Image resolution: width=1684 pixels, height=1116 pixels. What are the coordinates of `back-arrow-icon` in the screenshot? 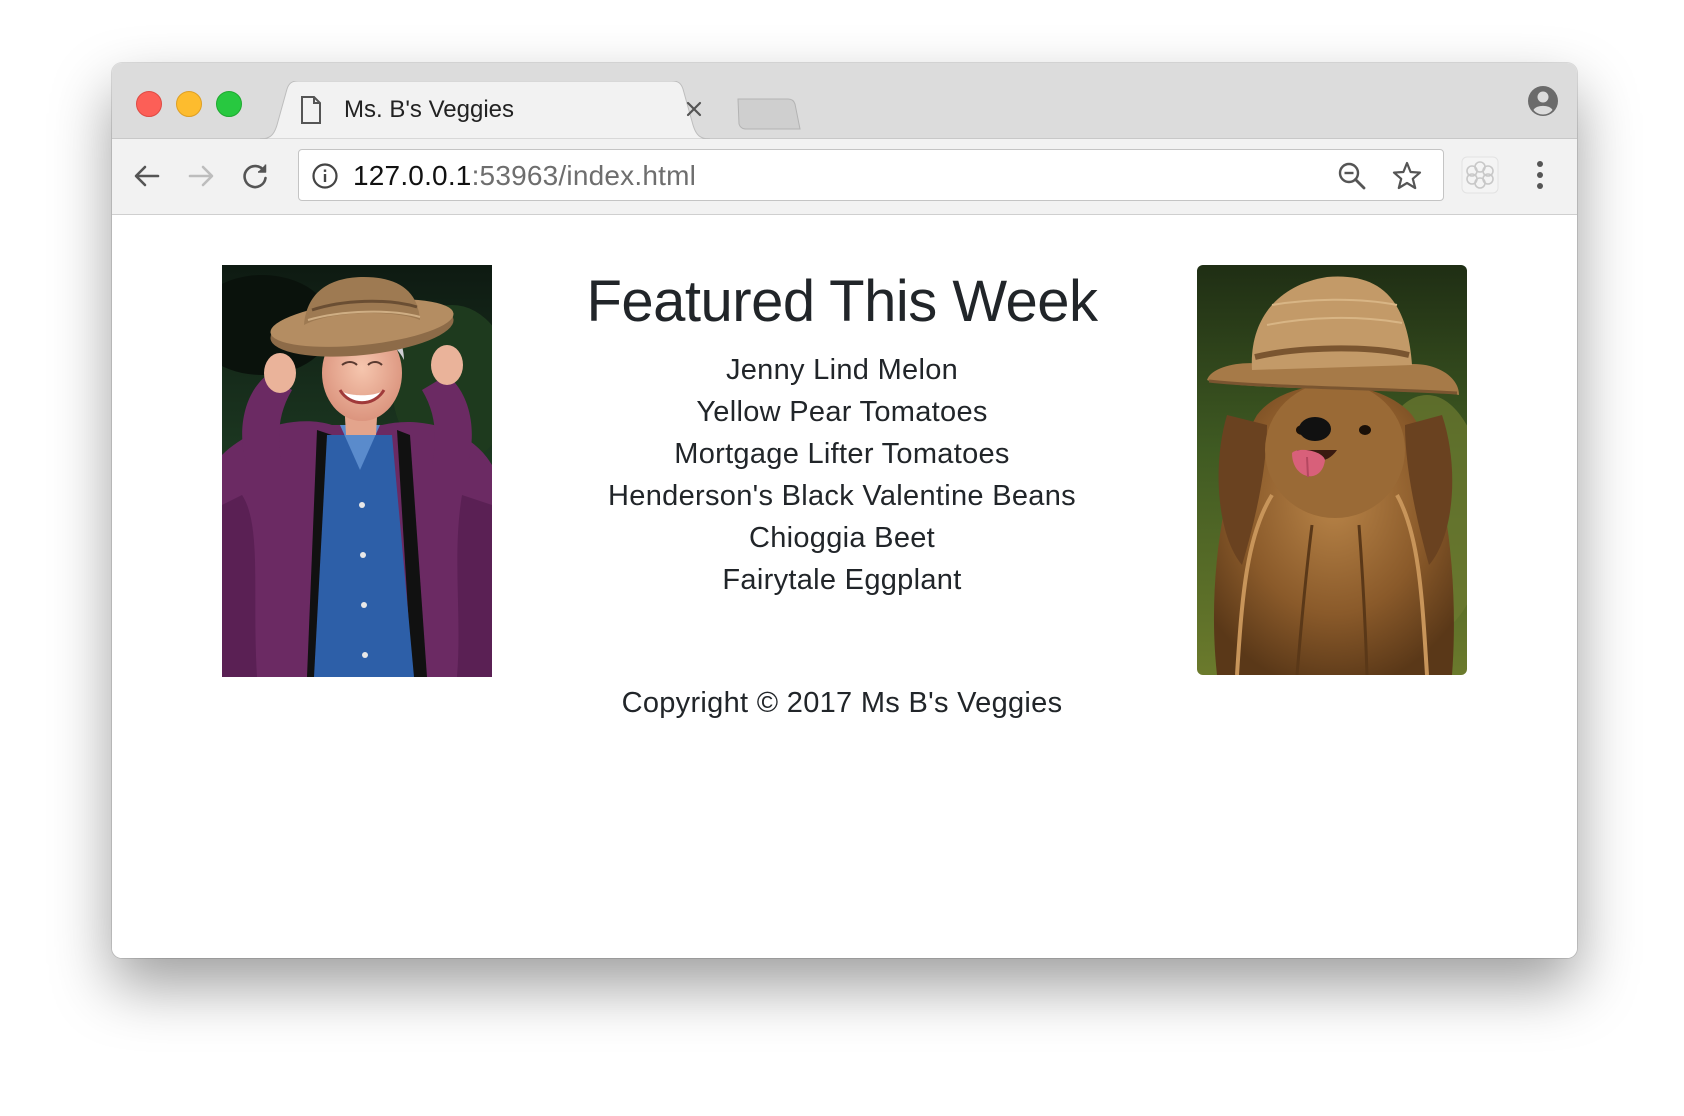 It's located at (147, 176).